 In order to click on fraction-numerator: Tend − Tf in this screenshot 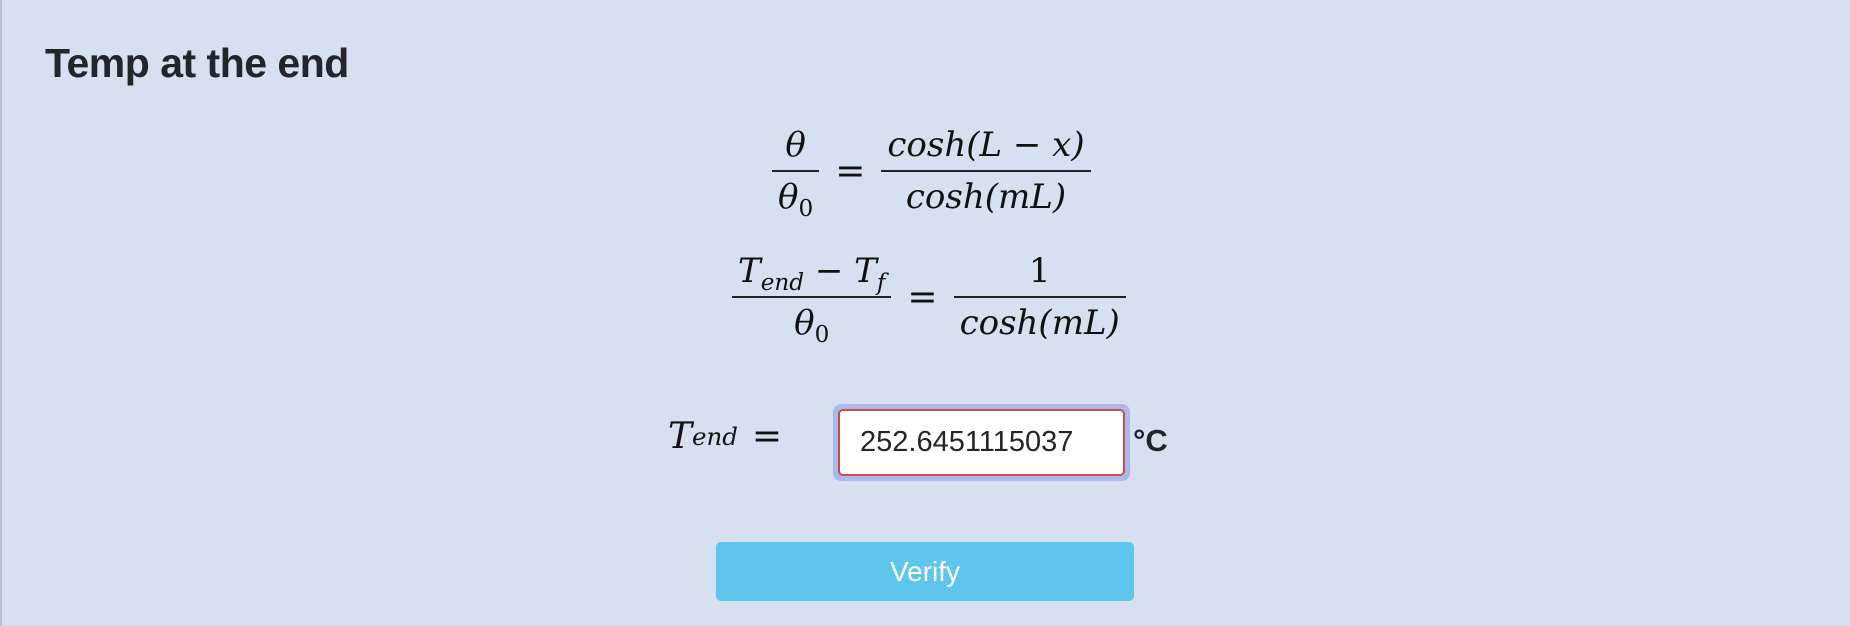, I will do `click(811, 272)`.